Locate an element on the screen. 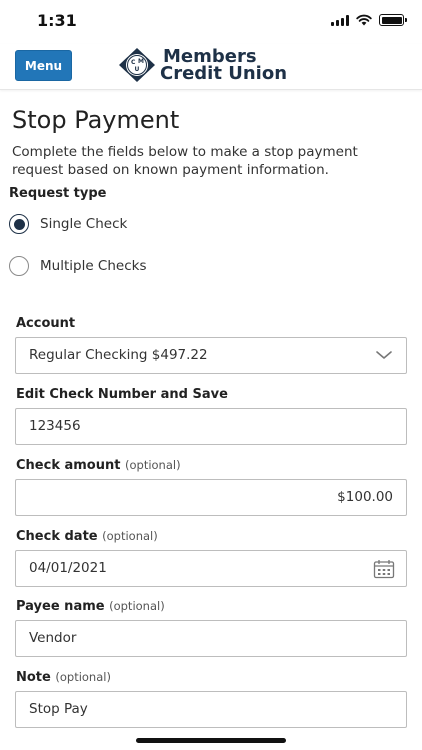  request-type-label: Request type is located at coordinates (58, 193).